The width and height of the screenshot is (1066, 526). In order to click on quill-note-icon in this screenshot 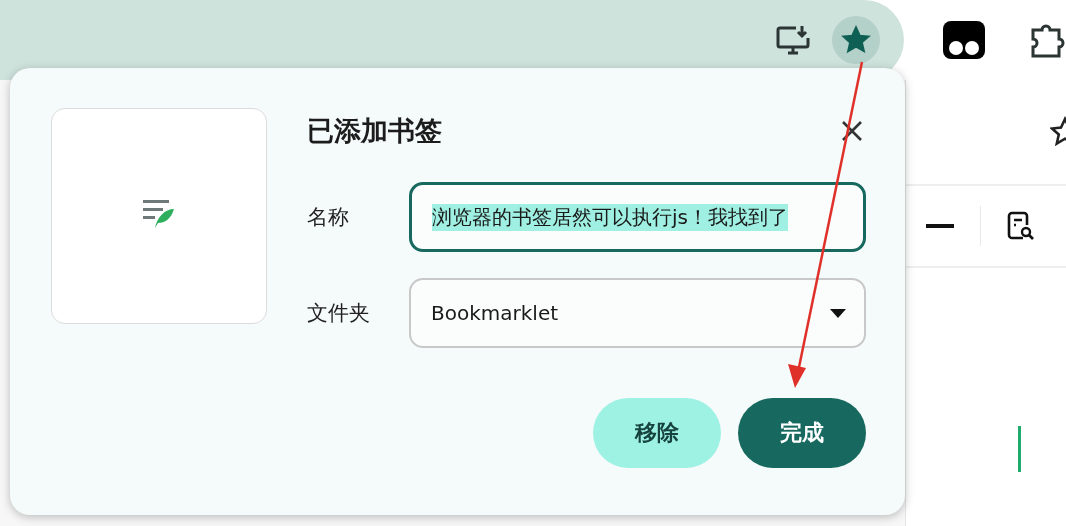, I will do `click(159, 214)`.